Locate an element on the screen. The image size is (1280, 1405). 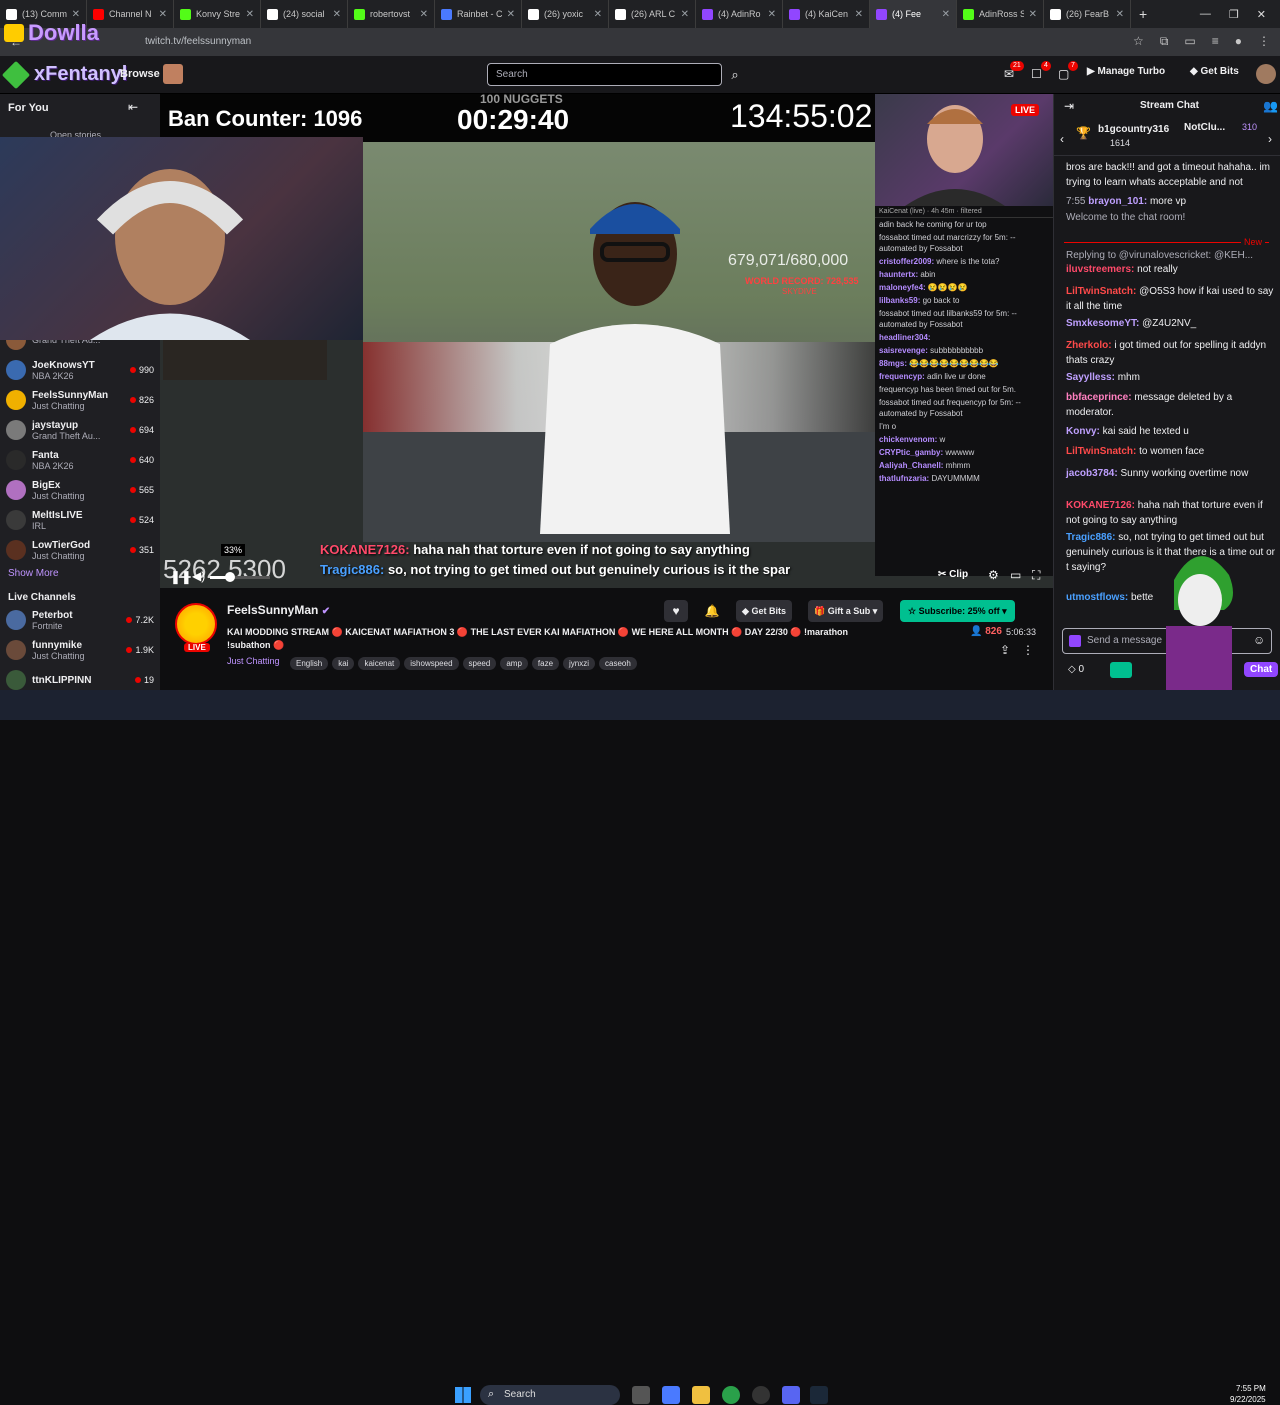
browser-tab: Channel N ✕ is located at coordinates (130, 14).